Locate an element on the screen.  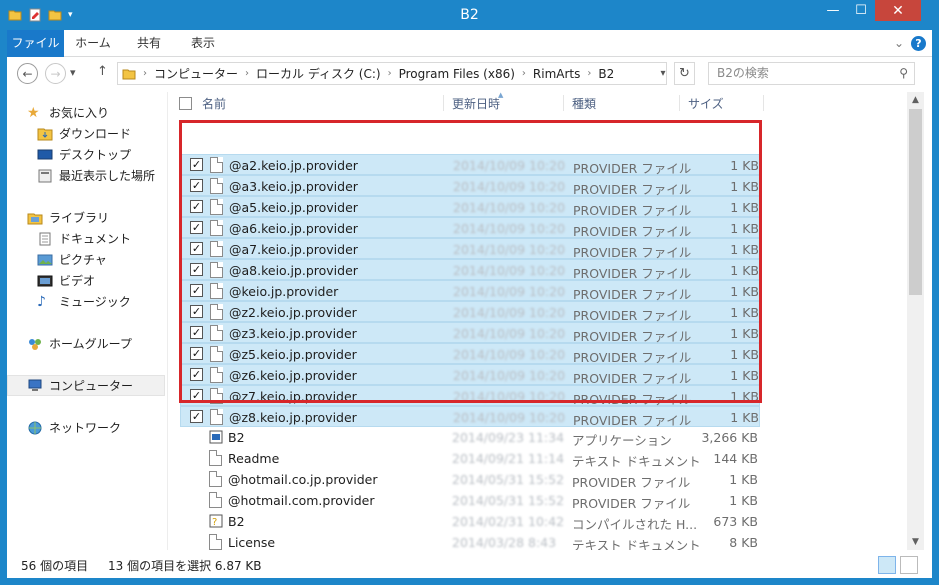
nav-recent: 最近表示した場所 is located at coordinates (86, 175).